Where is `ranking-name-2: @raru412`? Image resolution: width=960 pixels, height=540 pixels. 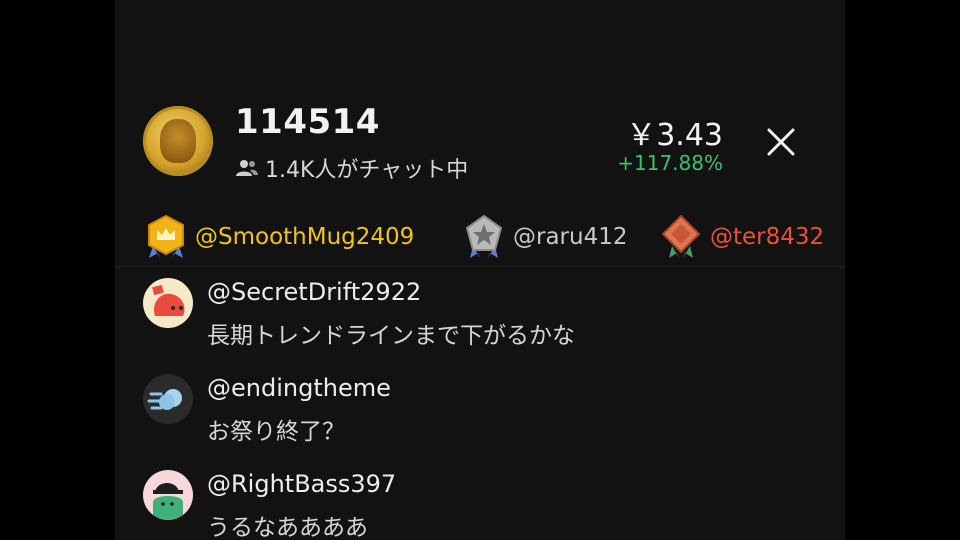 ranking-name-2: @raru412 is located at coordinates (570, 237).